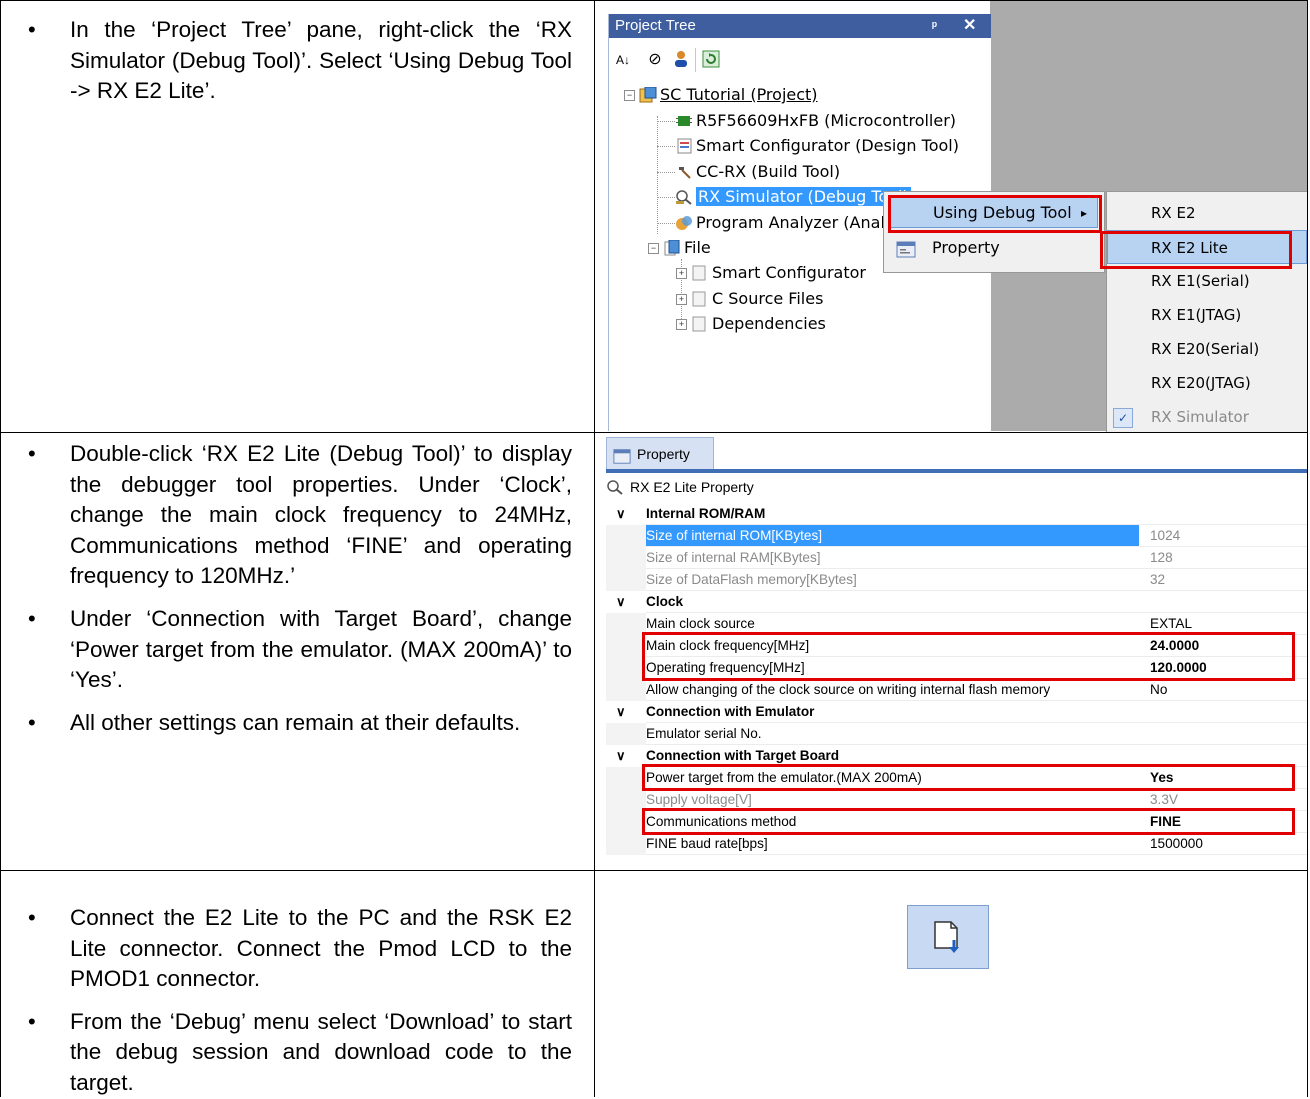  I want to click on submenu-item-label: RX E1(Serial), so click(1200, 281).